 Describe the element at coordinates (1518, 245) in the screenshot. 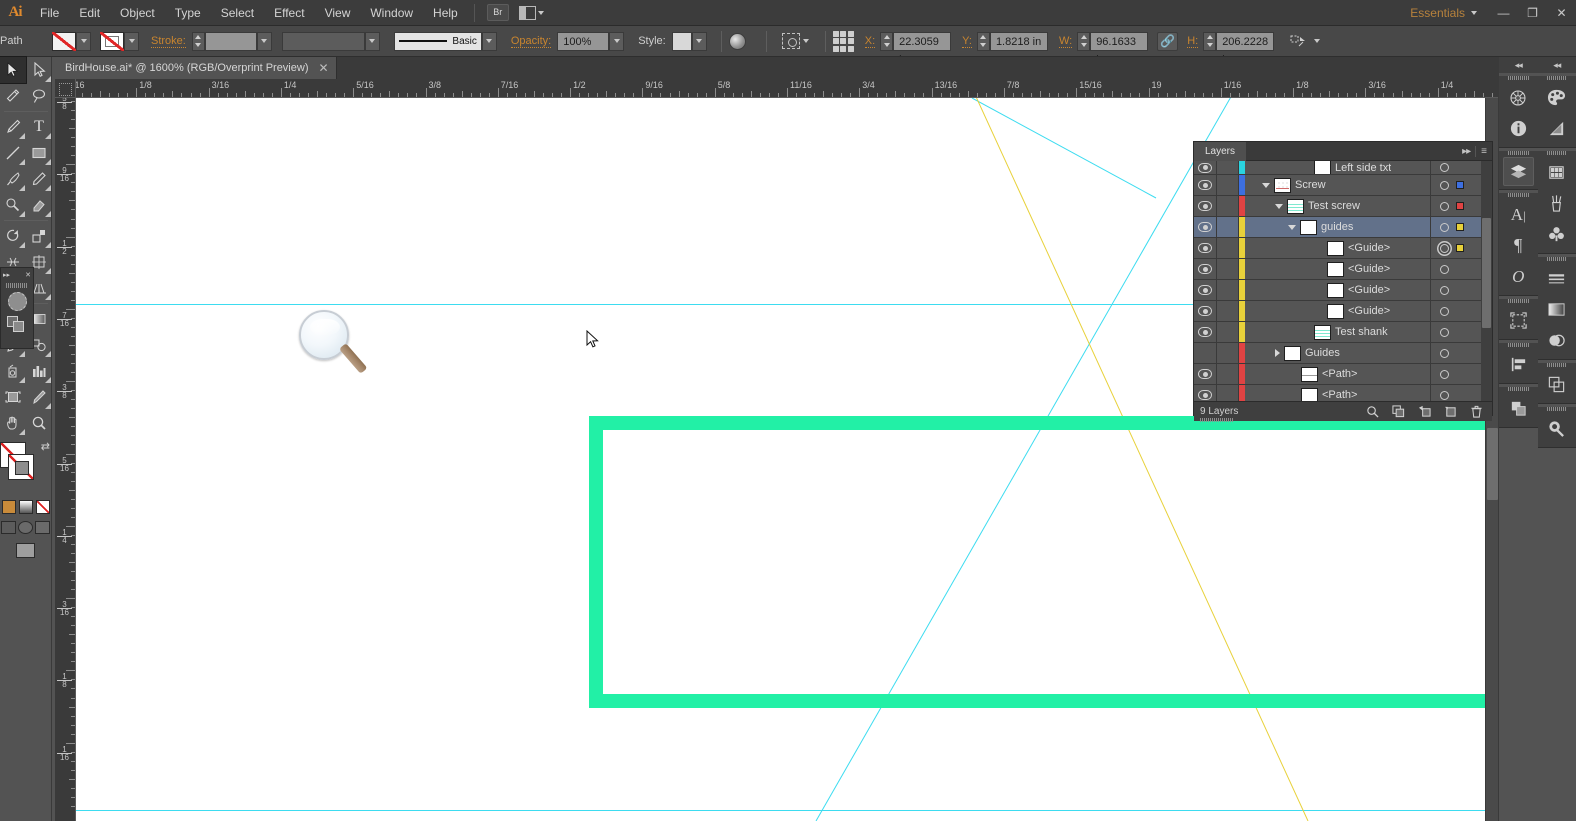

I see `paragraph-icon: ¶` at that location.